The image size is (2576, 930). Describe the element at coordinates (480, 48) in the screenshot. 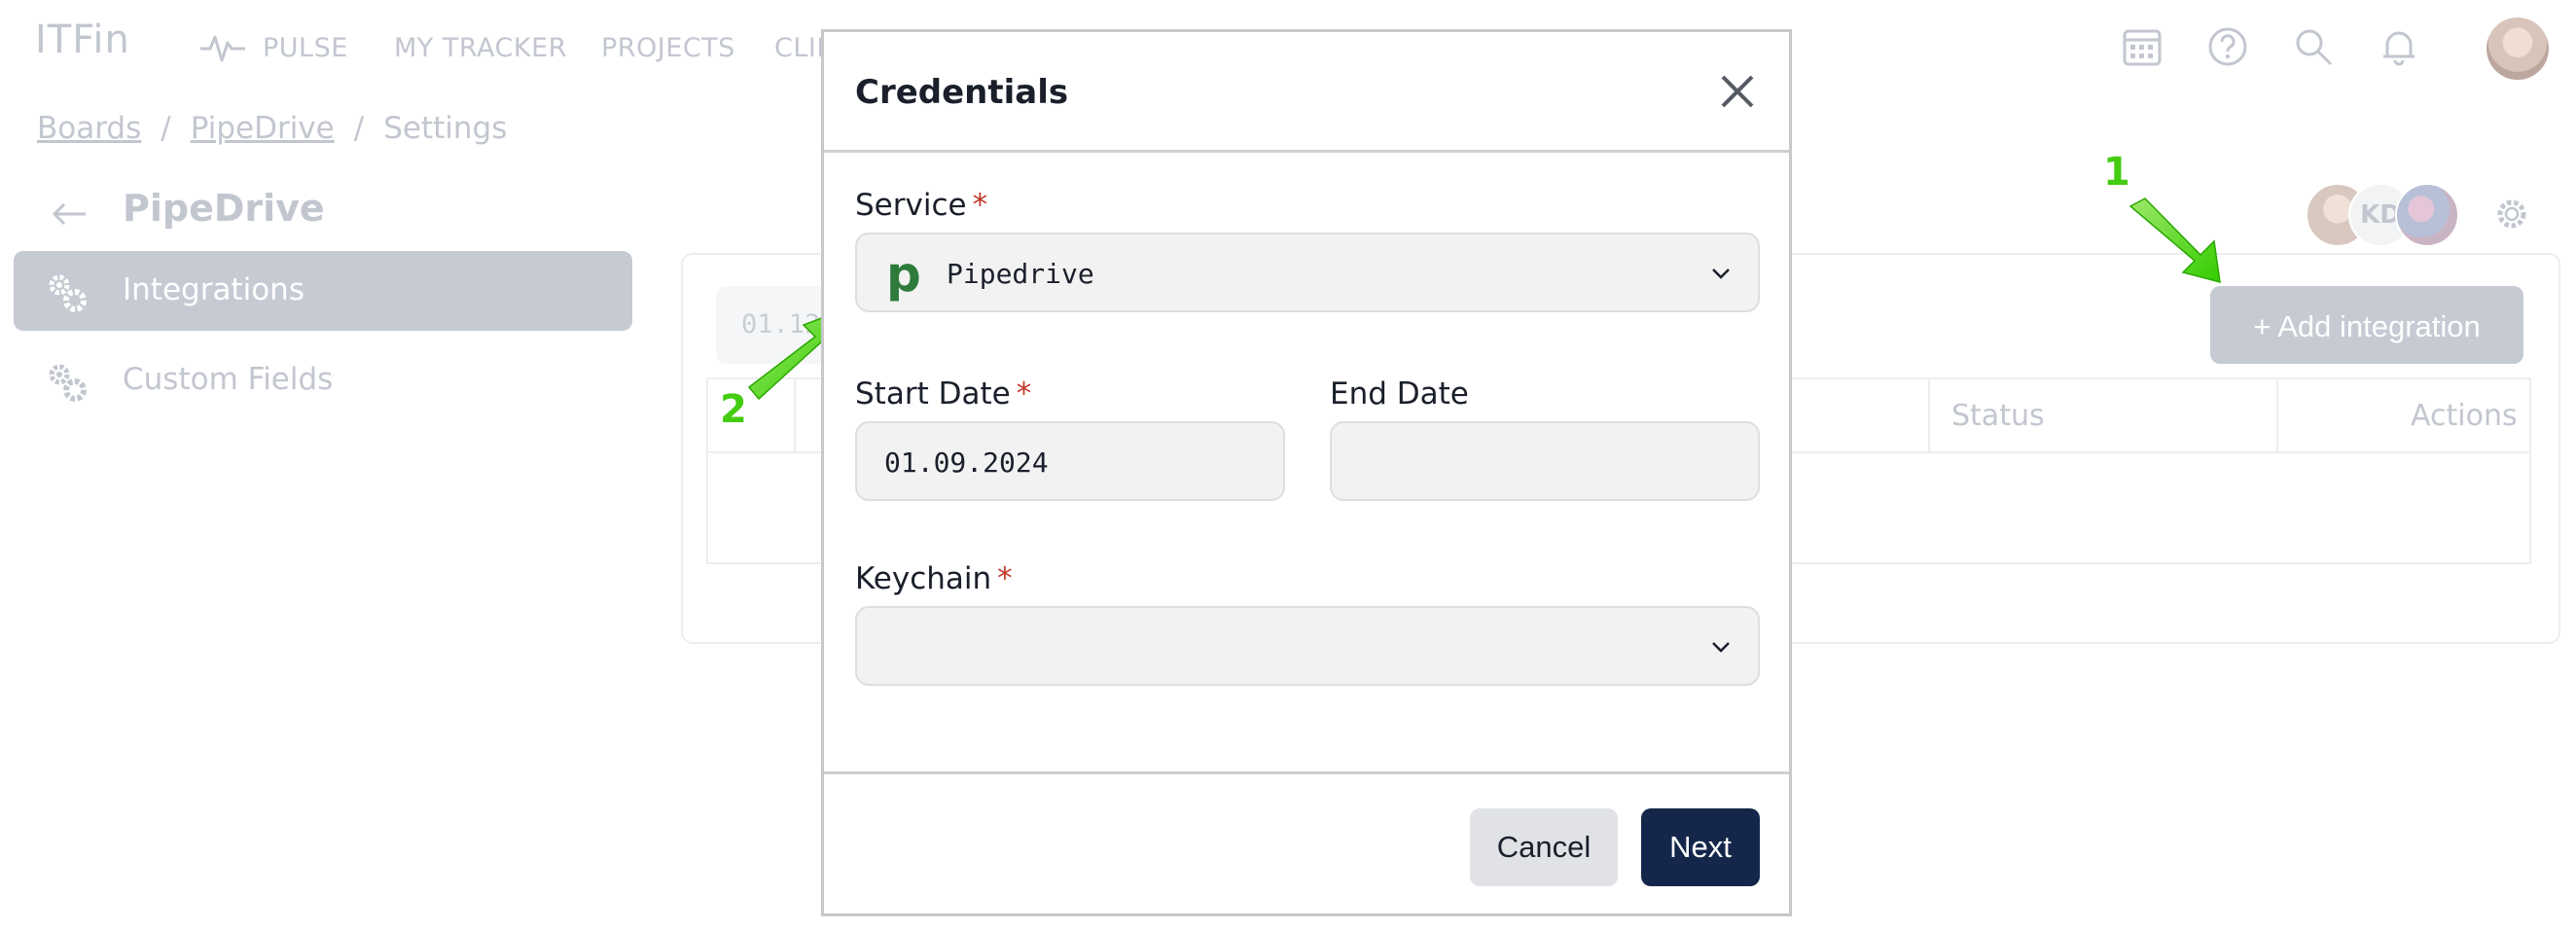

I see `nav-my-tracker: MY TRACKER` at that location.